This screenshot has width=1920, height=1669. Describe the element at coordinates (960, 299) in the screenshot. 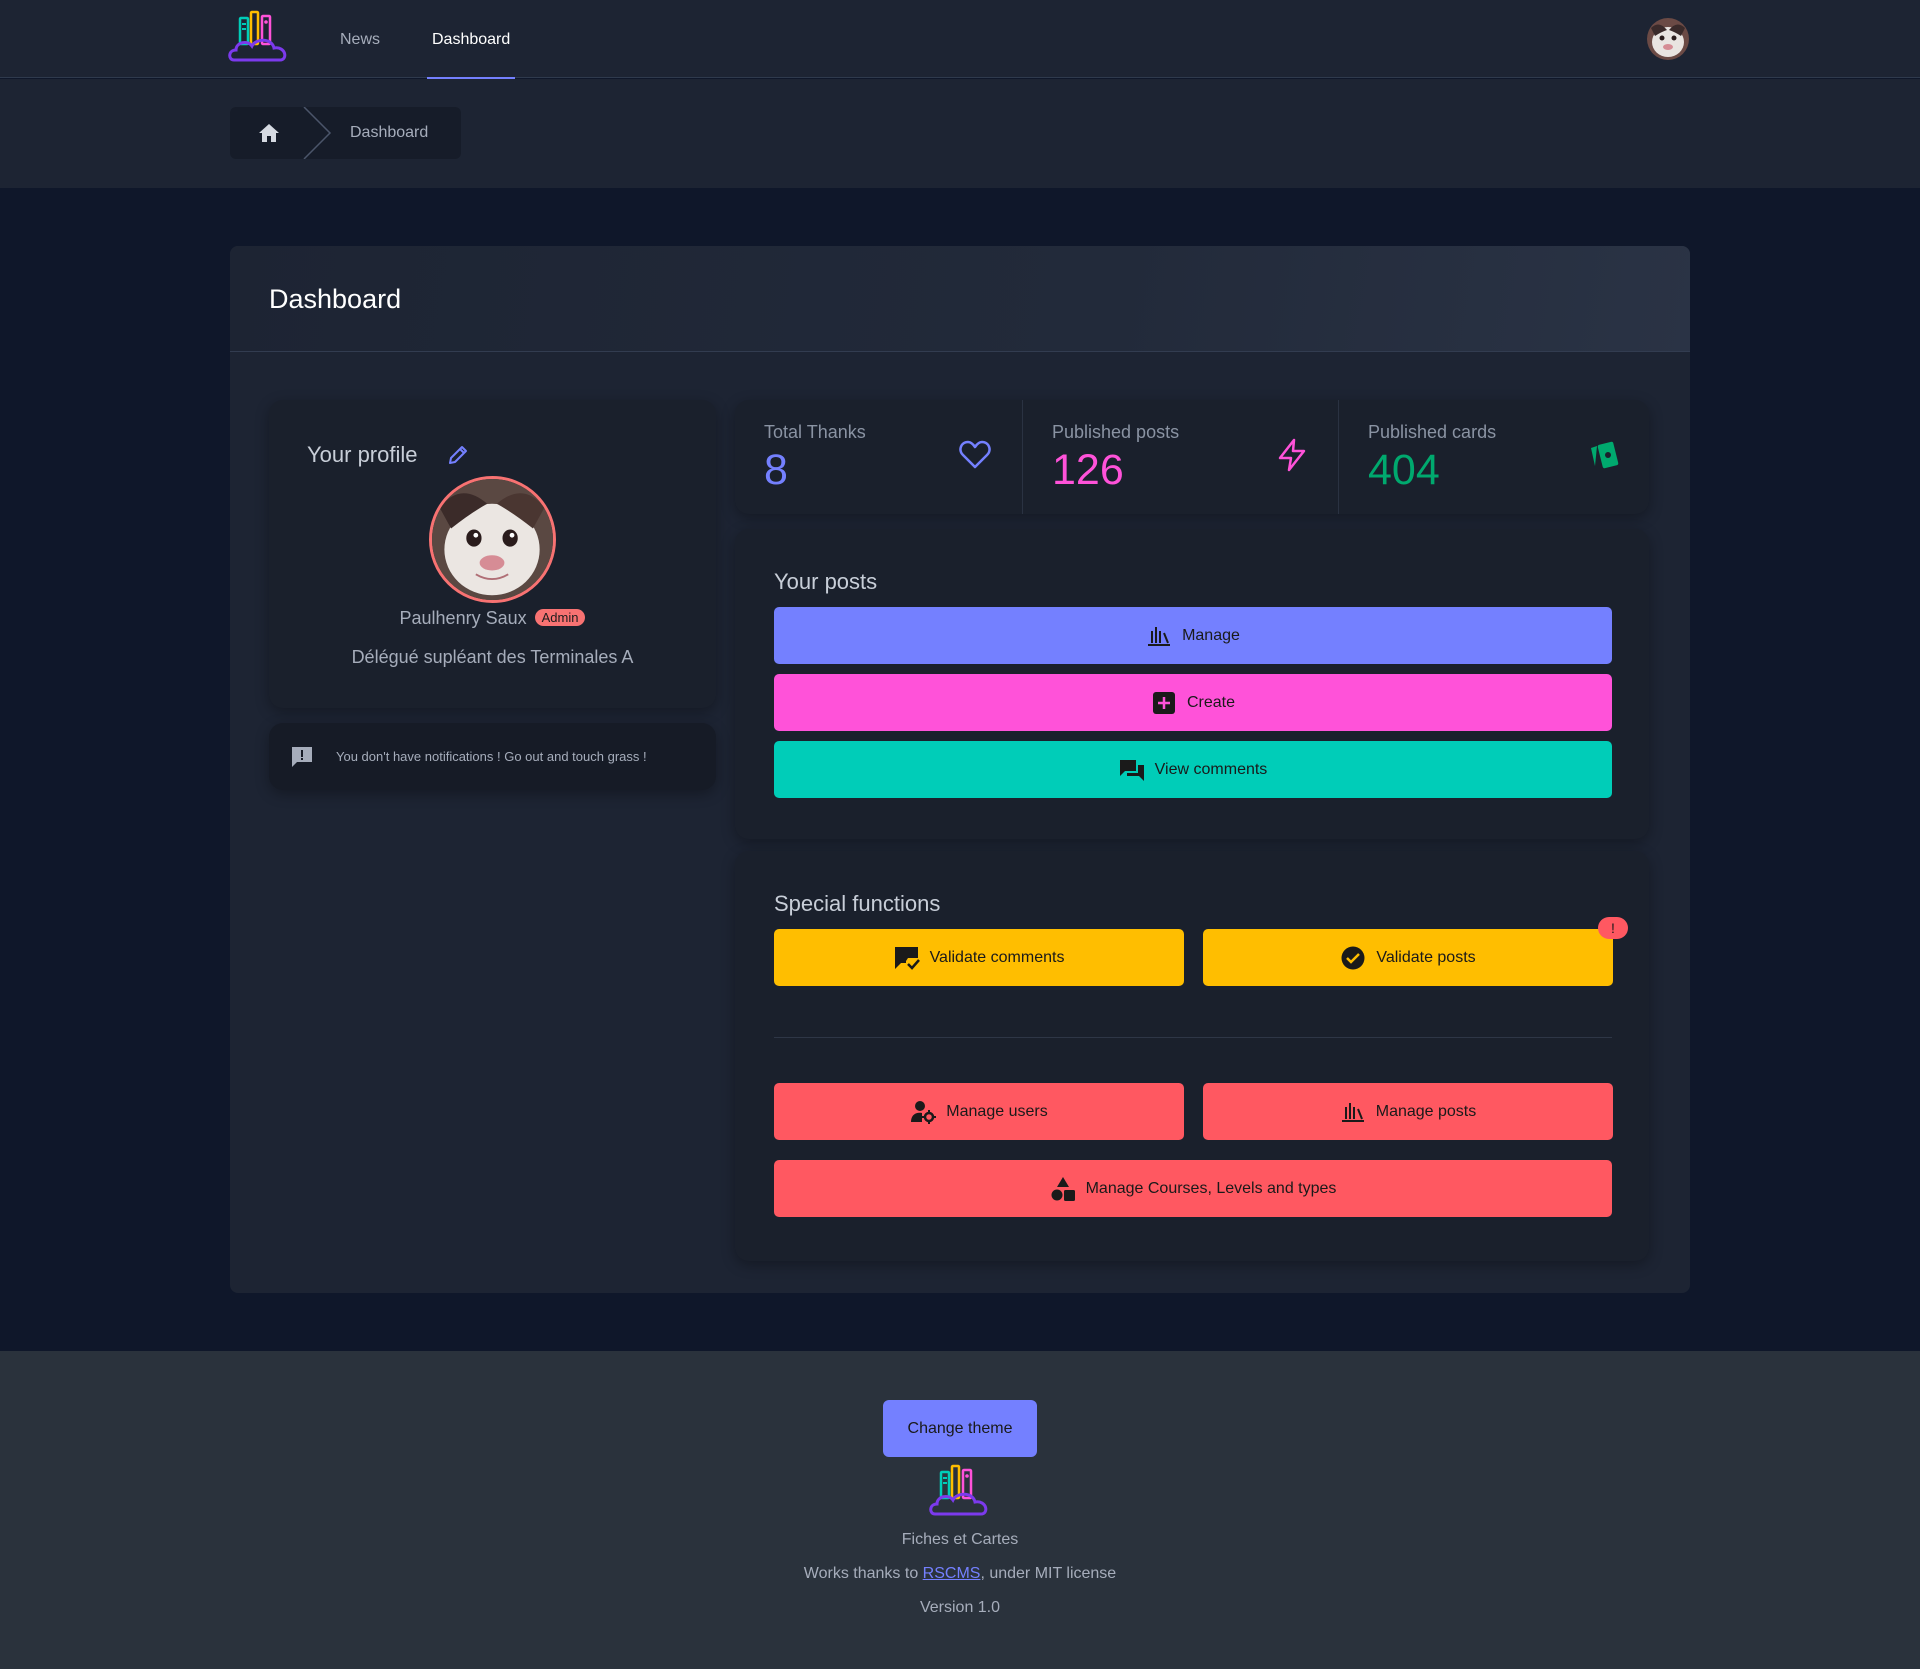

I see `dashboard-header: Dashboard` at that location.